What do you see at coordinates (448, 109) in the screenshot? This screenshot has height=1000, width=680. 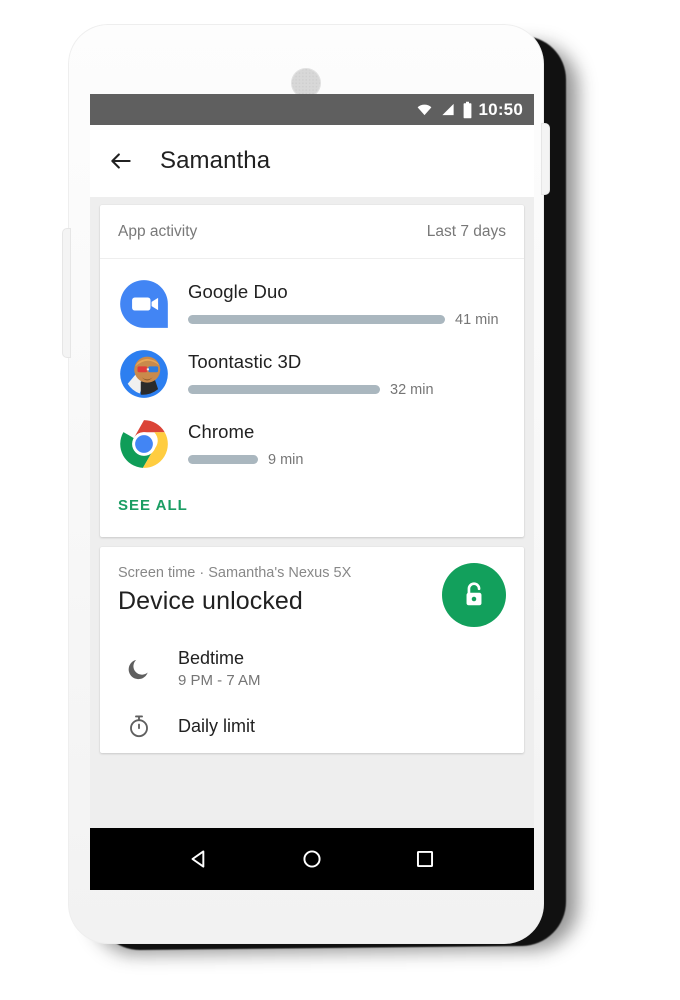 I see `cellular-signal-icon` at bounding box center [448, 109].